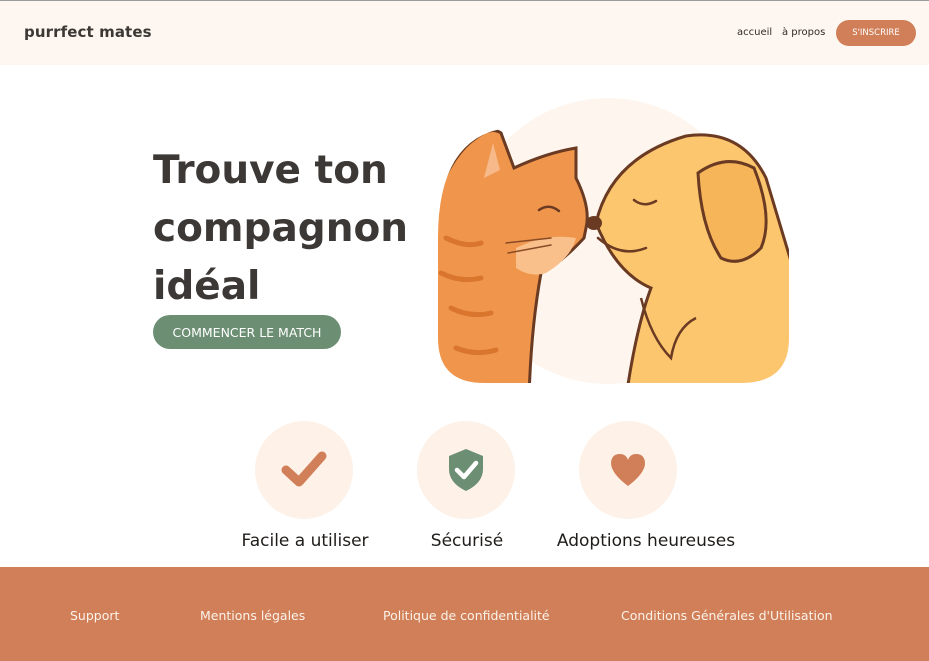 This screenshot has width=929, height=661. What do you see at coordinates (94, 615) in the screenshot?
I see `footer-link-support: Support` at bounding box center [94, 615].